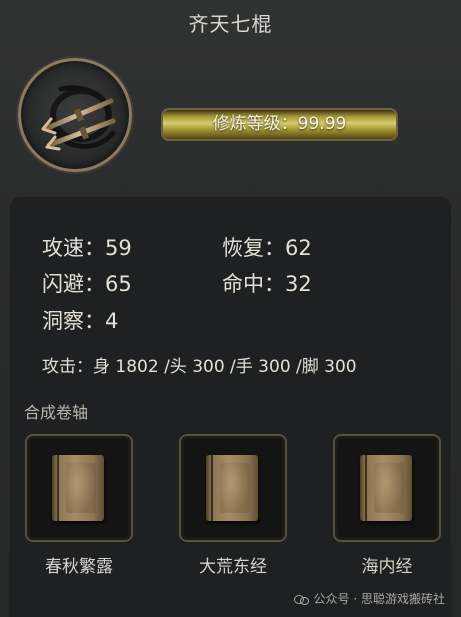  Describe the element at coordinates (56, 412) in the screenshot. I see `scrolls-section-label: 合成卷轴` at that location.